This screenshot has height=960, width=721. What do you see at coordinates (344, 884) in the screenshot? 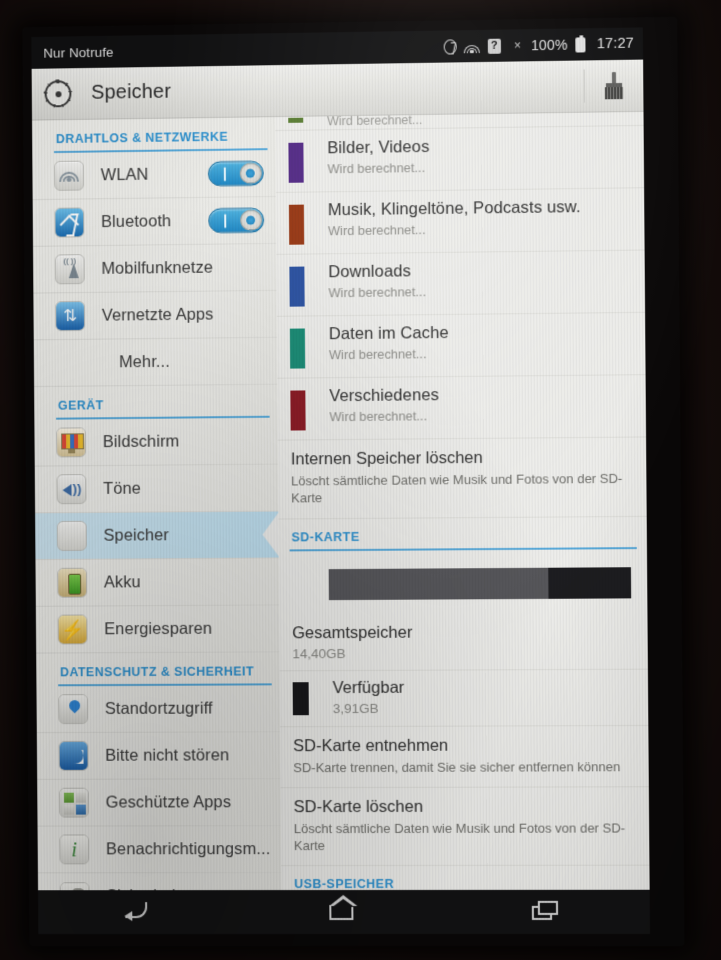
I see `usb-storage-section-title: USB-SPEICHER` at bounding box center [344, 884].